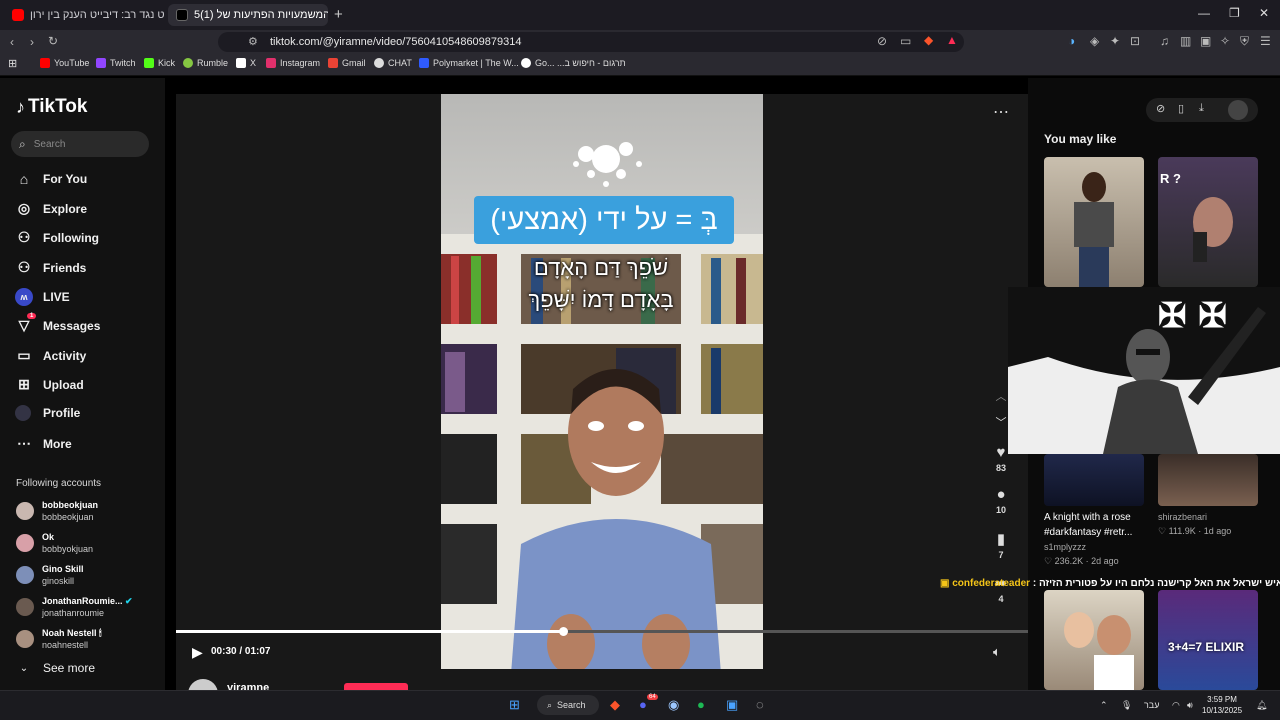 The width and height of the screenshot is (1280, 720). I want to click on more-icon: ⋯, so click(24, 443).